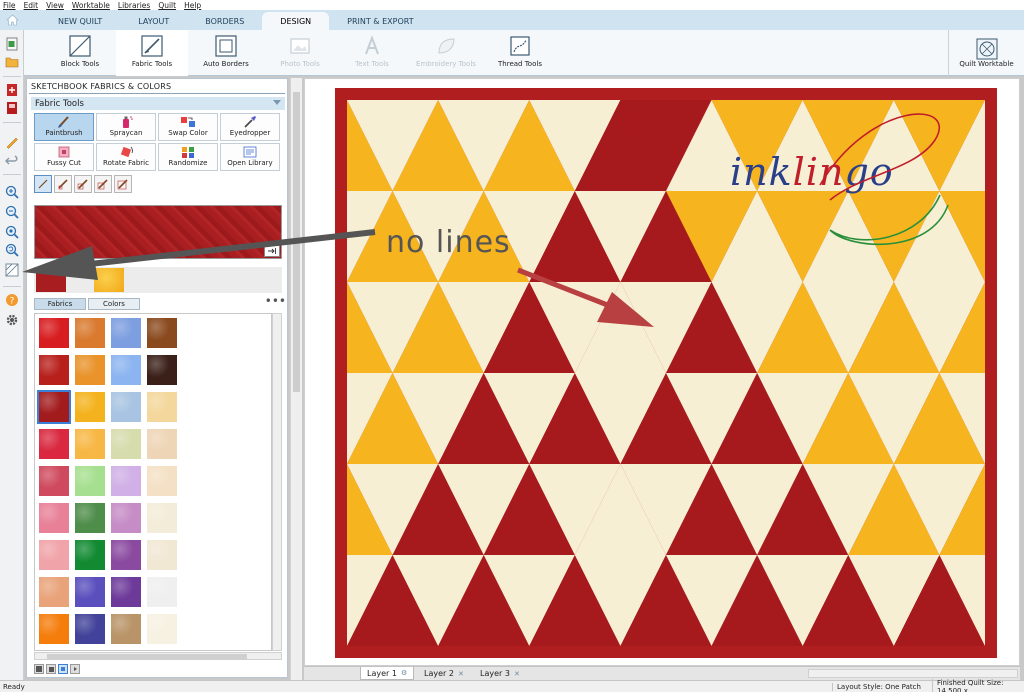  I want to click on menu-quilt: Quilt, so click(167, 5).